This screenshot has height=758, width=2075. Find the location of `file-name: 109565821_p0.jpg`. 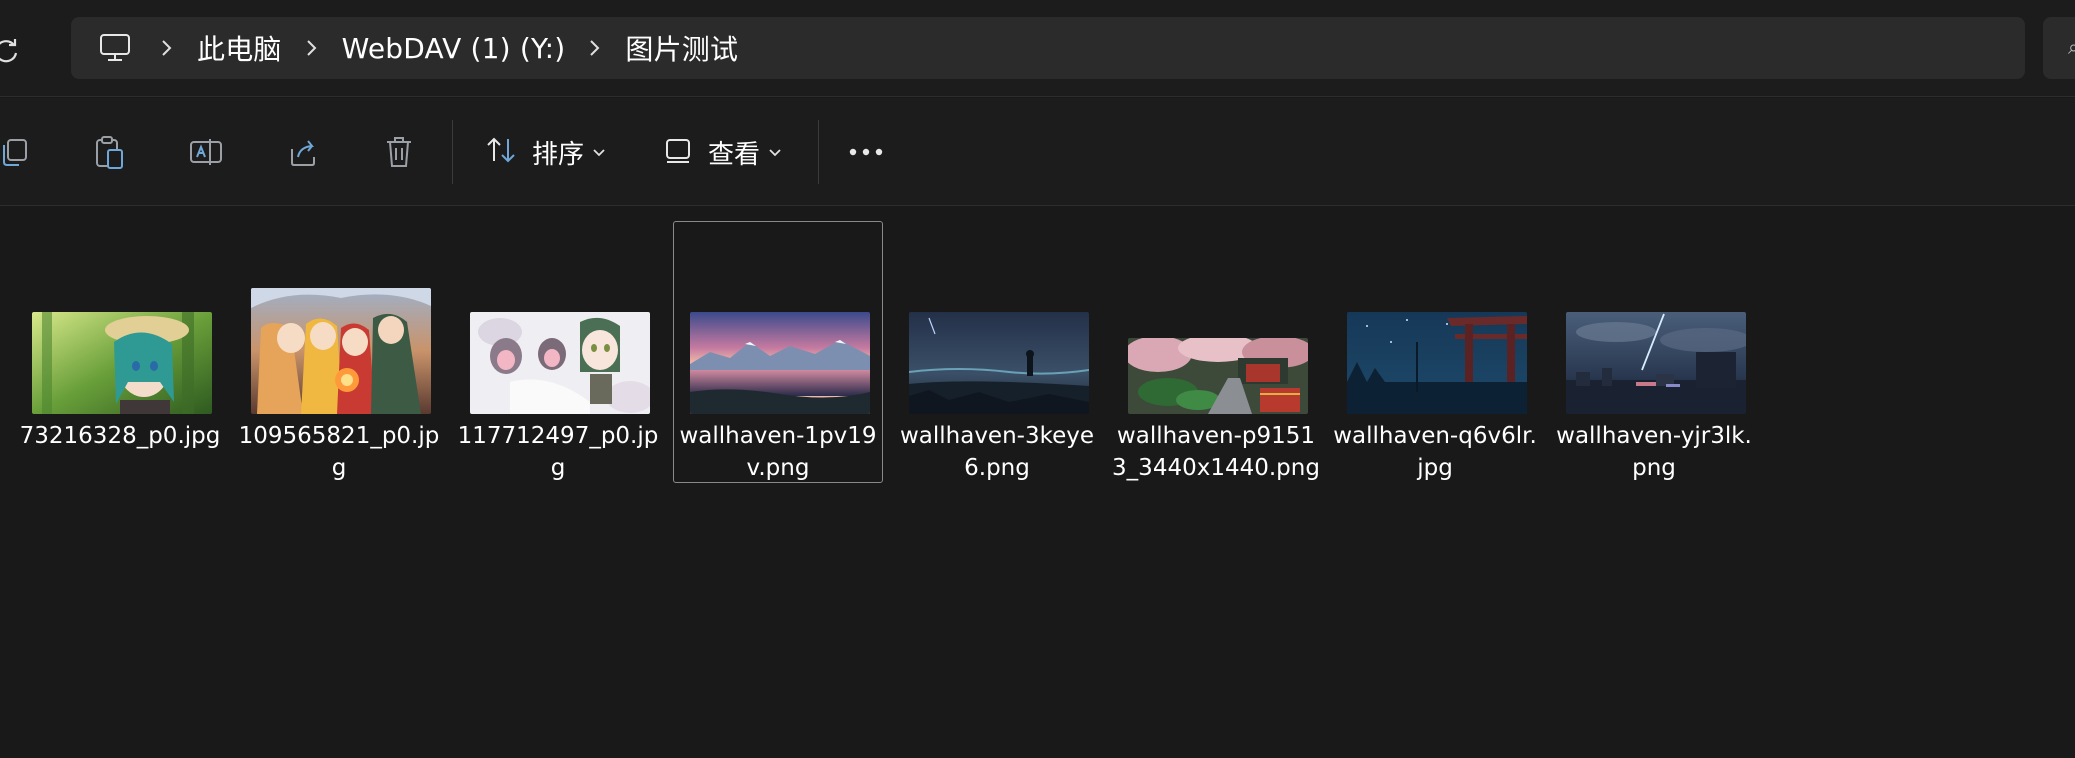

file-name: 109565821_p0.jpg is located at coordinates (339, 452).